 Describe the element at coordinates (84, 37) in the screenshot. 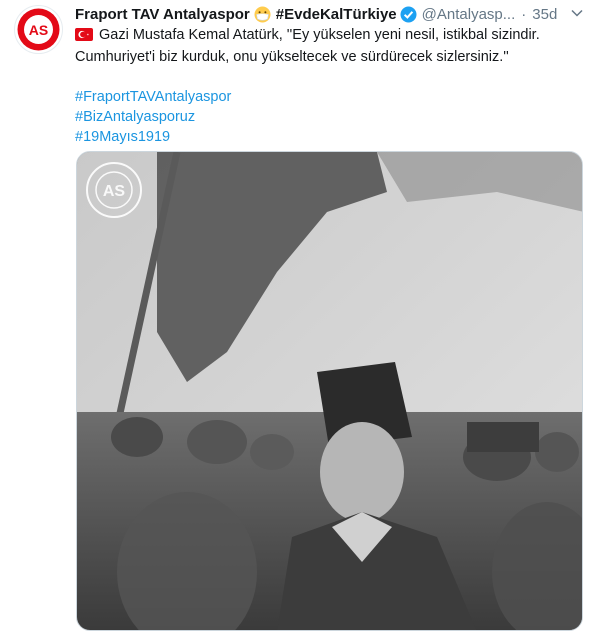

I see `turkey-flag-icon` at that location.